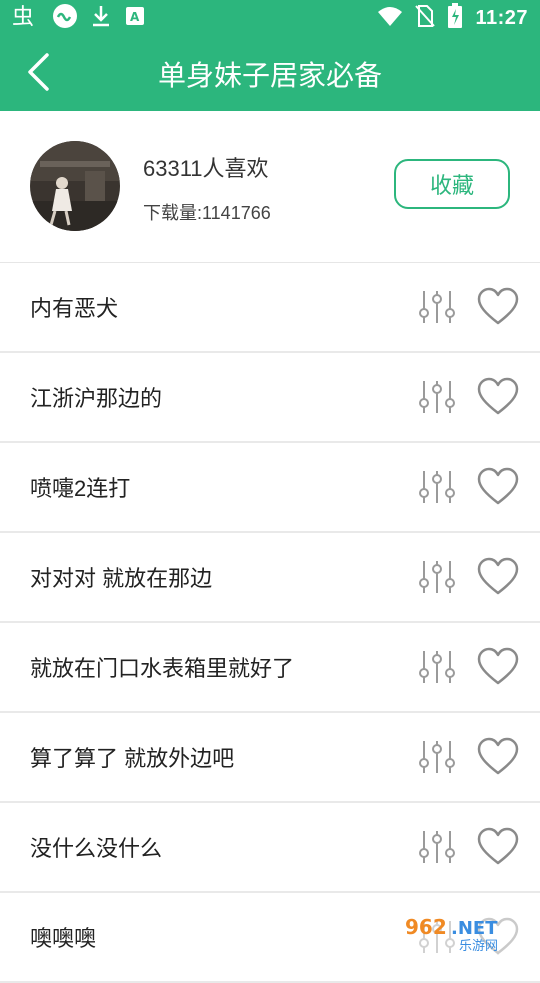 This screenshot has width=540, height=983. Describe the element at coordinates (501, 17) in the screenshot. I see `clock: 11:27` at that location.